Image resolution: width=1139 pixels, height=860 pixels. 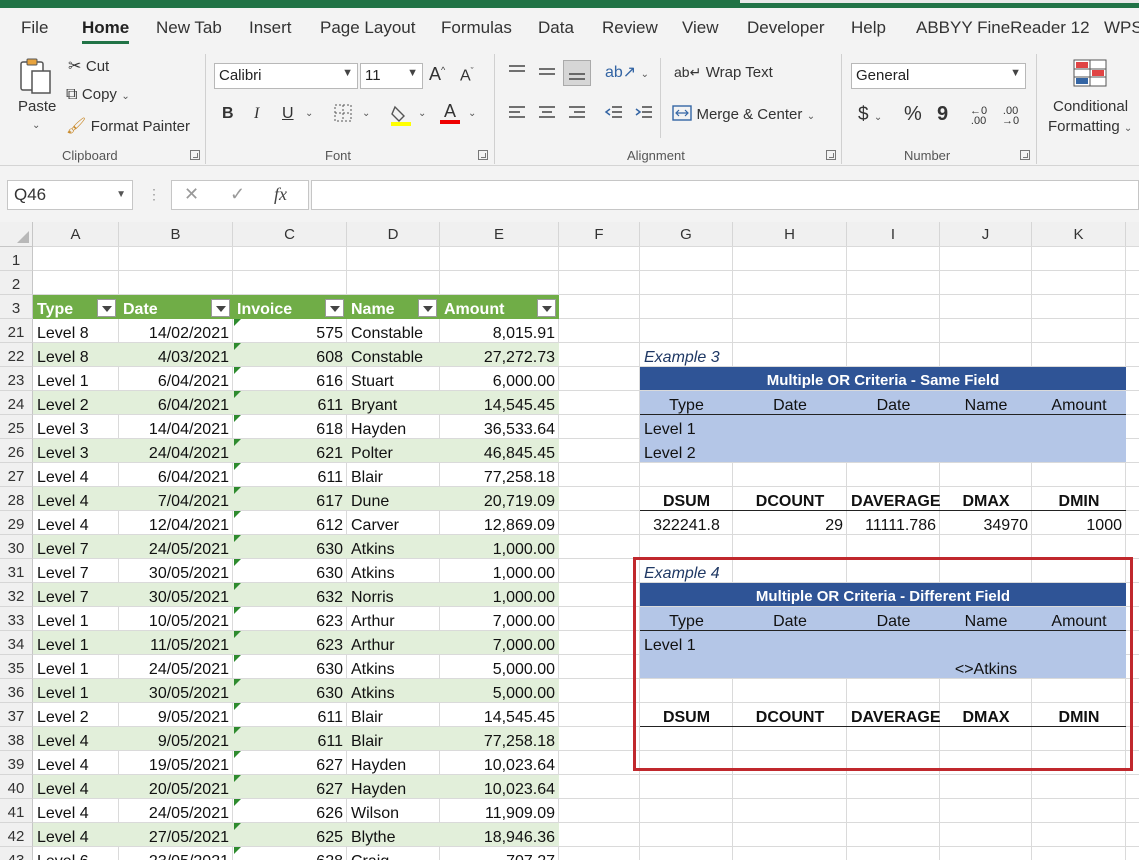 I want to click on table-cell: Bryant, so click(x=393, y=403).